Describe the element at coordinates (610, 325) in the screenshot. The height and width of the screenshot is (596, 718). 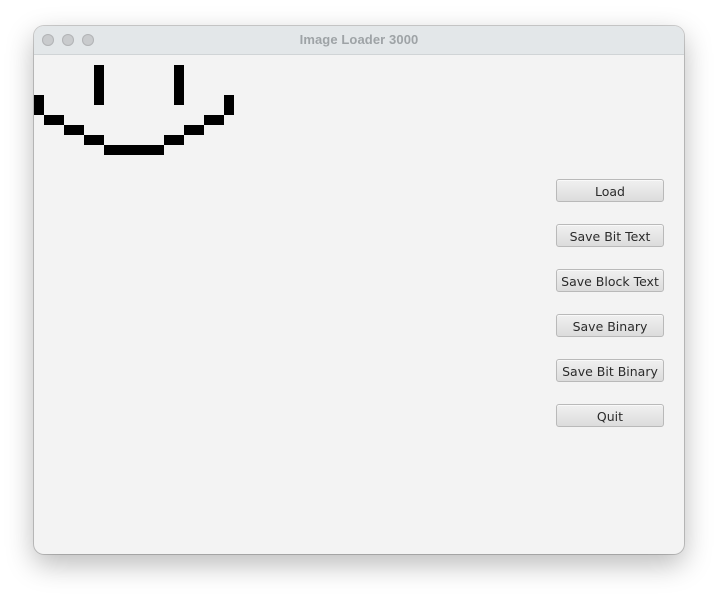
I see `save-binary-button: Save Binary` at that location.